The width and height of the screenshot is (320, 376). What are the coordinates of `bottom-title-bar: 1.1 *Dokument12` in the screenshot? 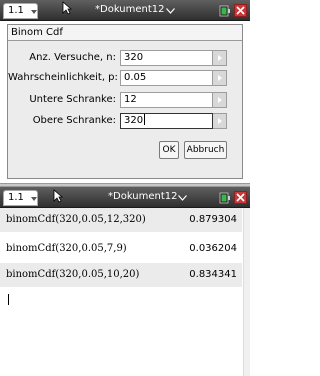 It's located at (125, 197).